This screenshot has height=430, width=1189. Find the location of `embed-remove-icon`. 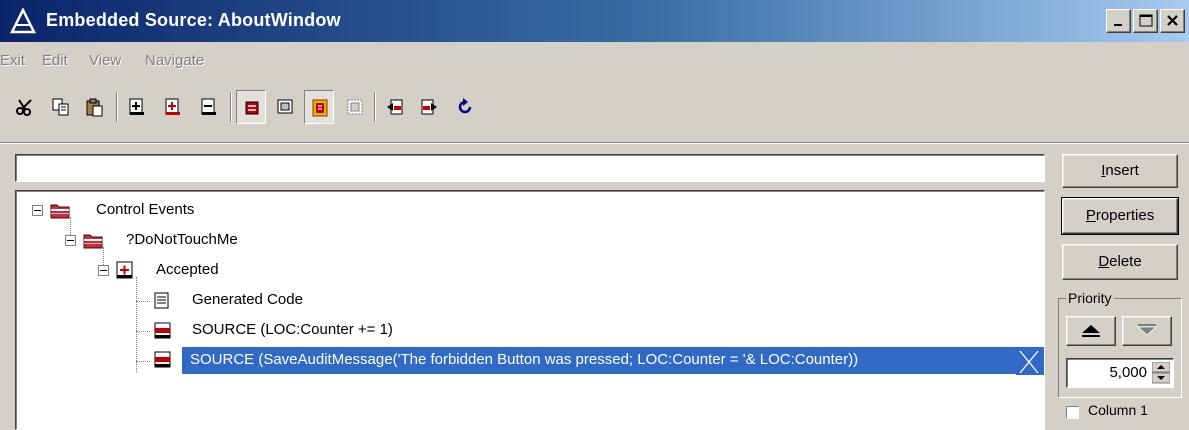

embed-remove-icon is located at coordinates (208, 106).